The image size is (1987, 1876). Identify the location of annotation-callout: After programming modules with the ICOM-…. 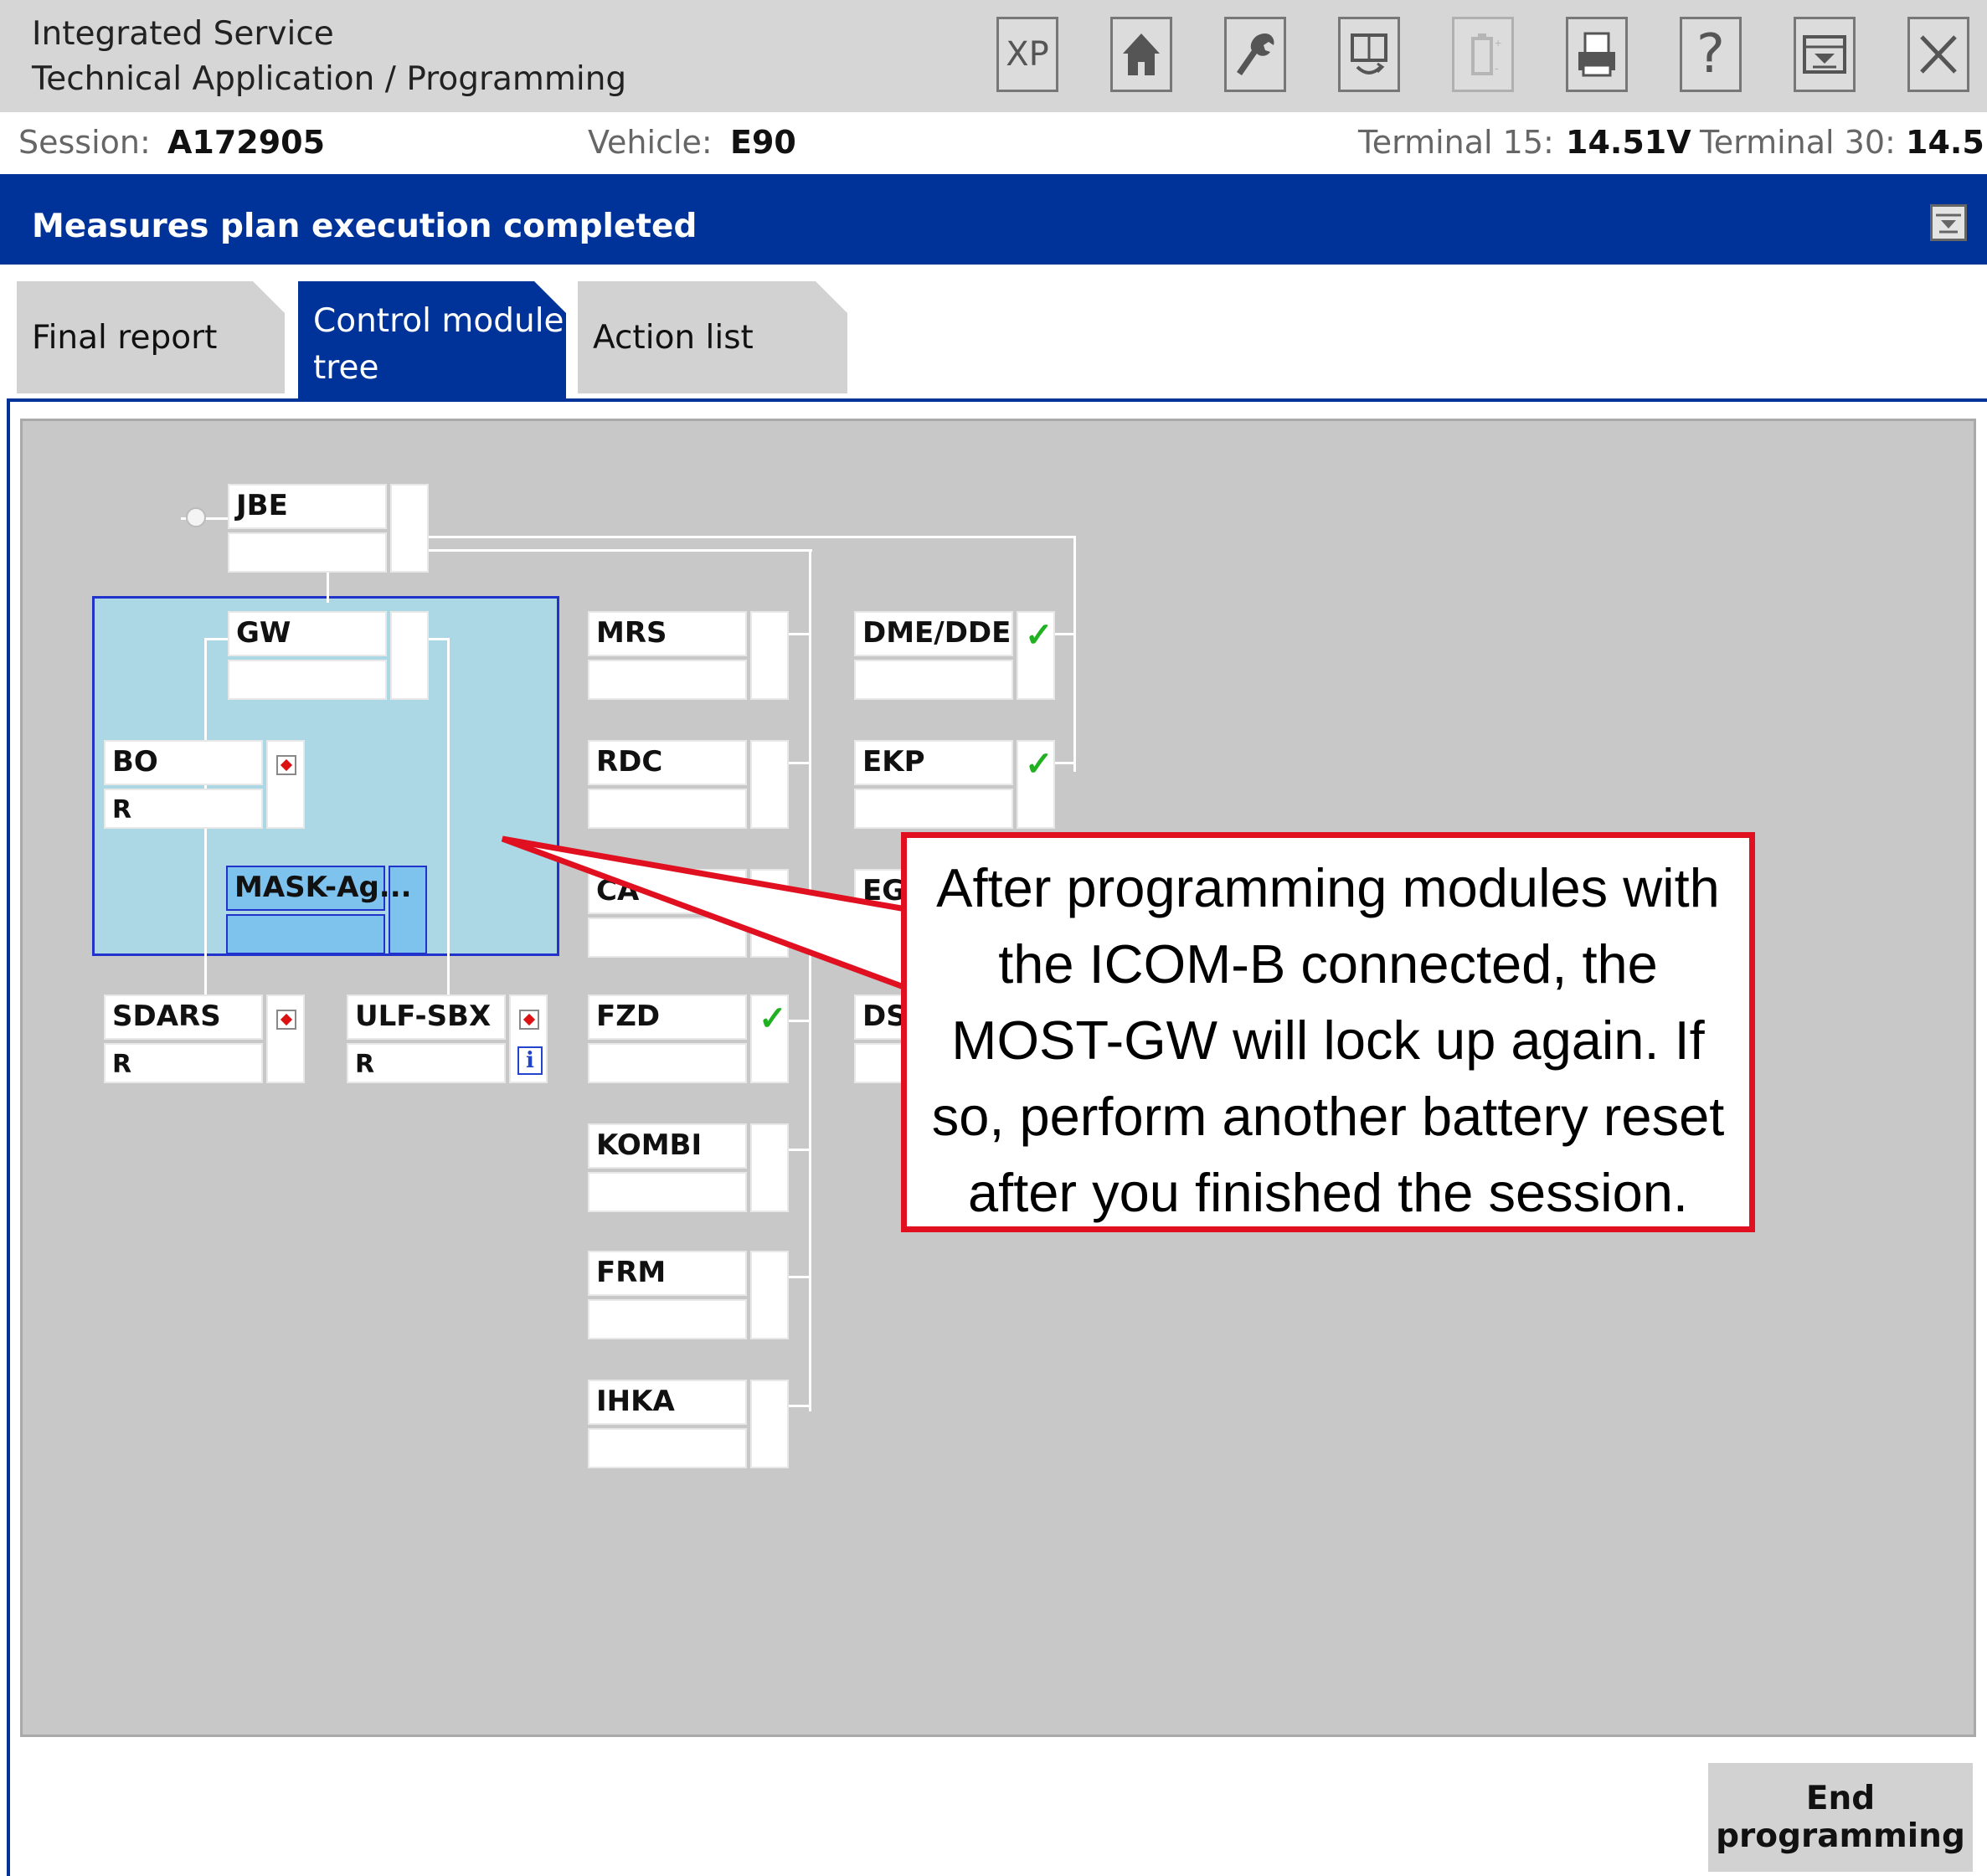
(1328, 1032).